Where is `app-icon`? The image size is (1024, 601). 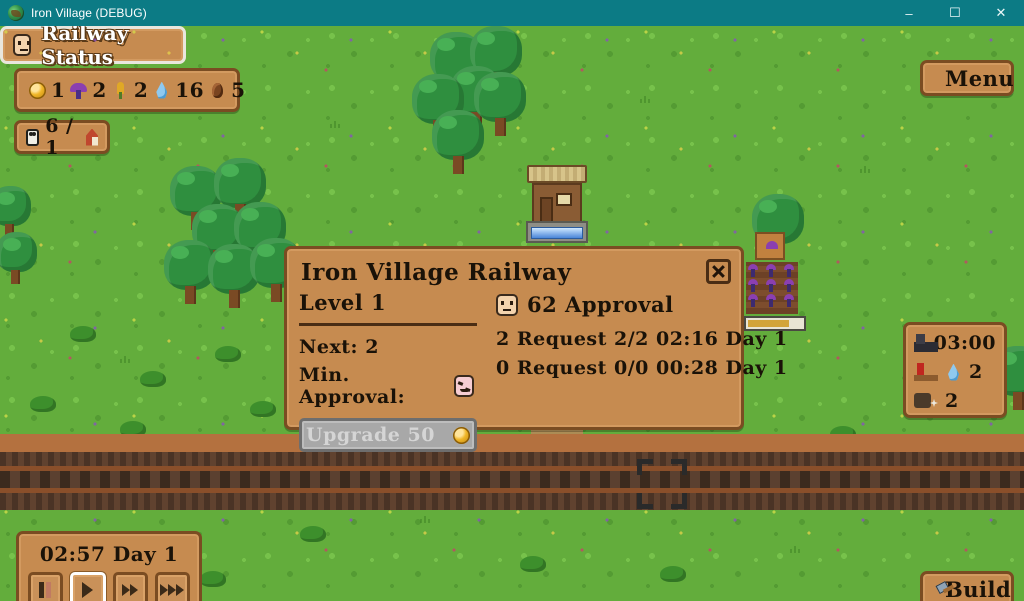
app-icon is located at coordinates (16, 13).